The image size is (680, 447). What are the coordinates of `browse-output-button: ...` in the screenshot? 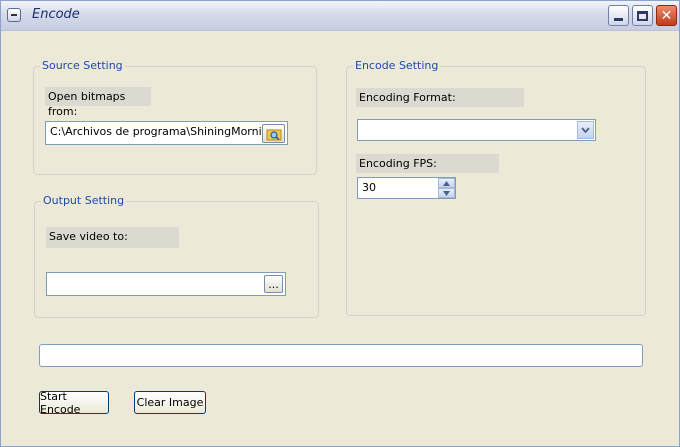 It's located at (273, 284).